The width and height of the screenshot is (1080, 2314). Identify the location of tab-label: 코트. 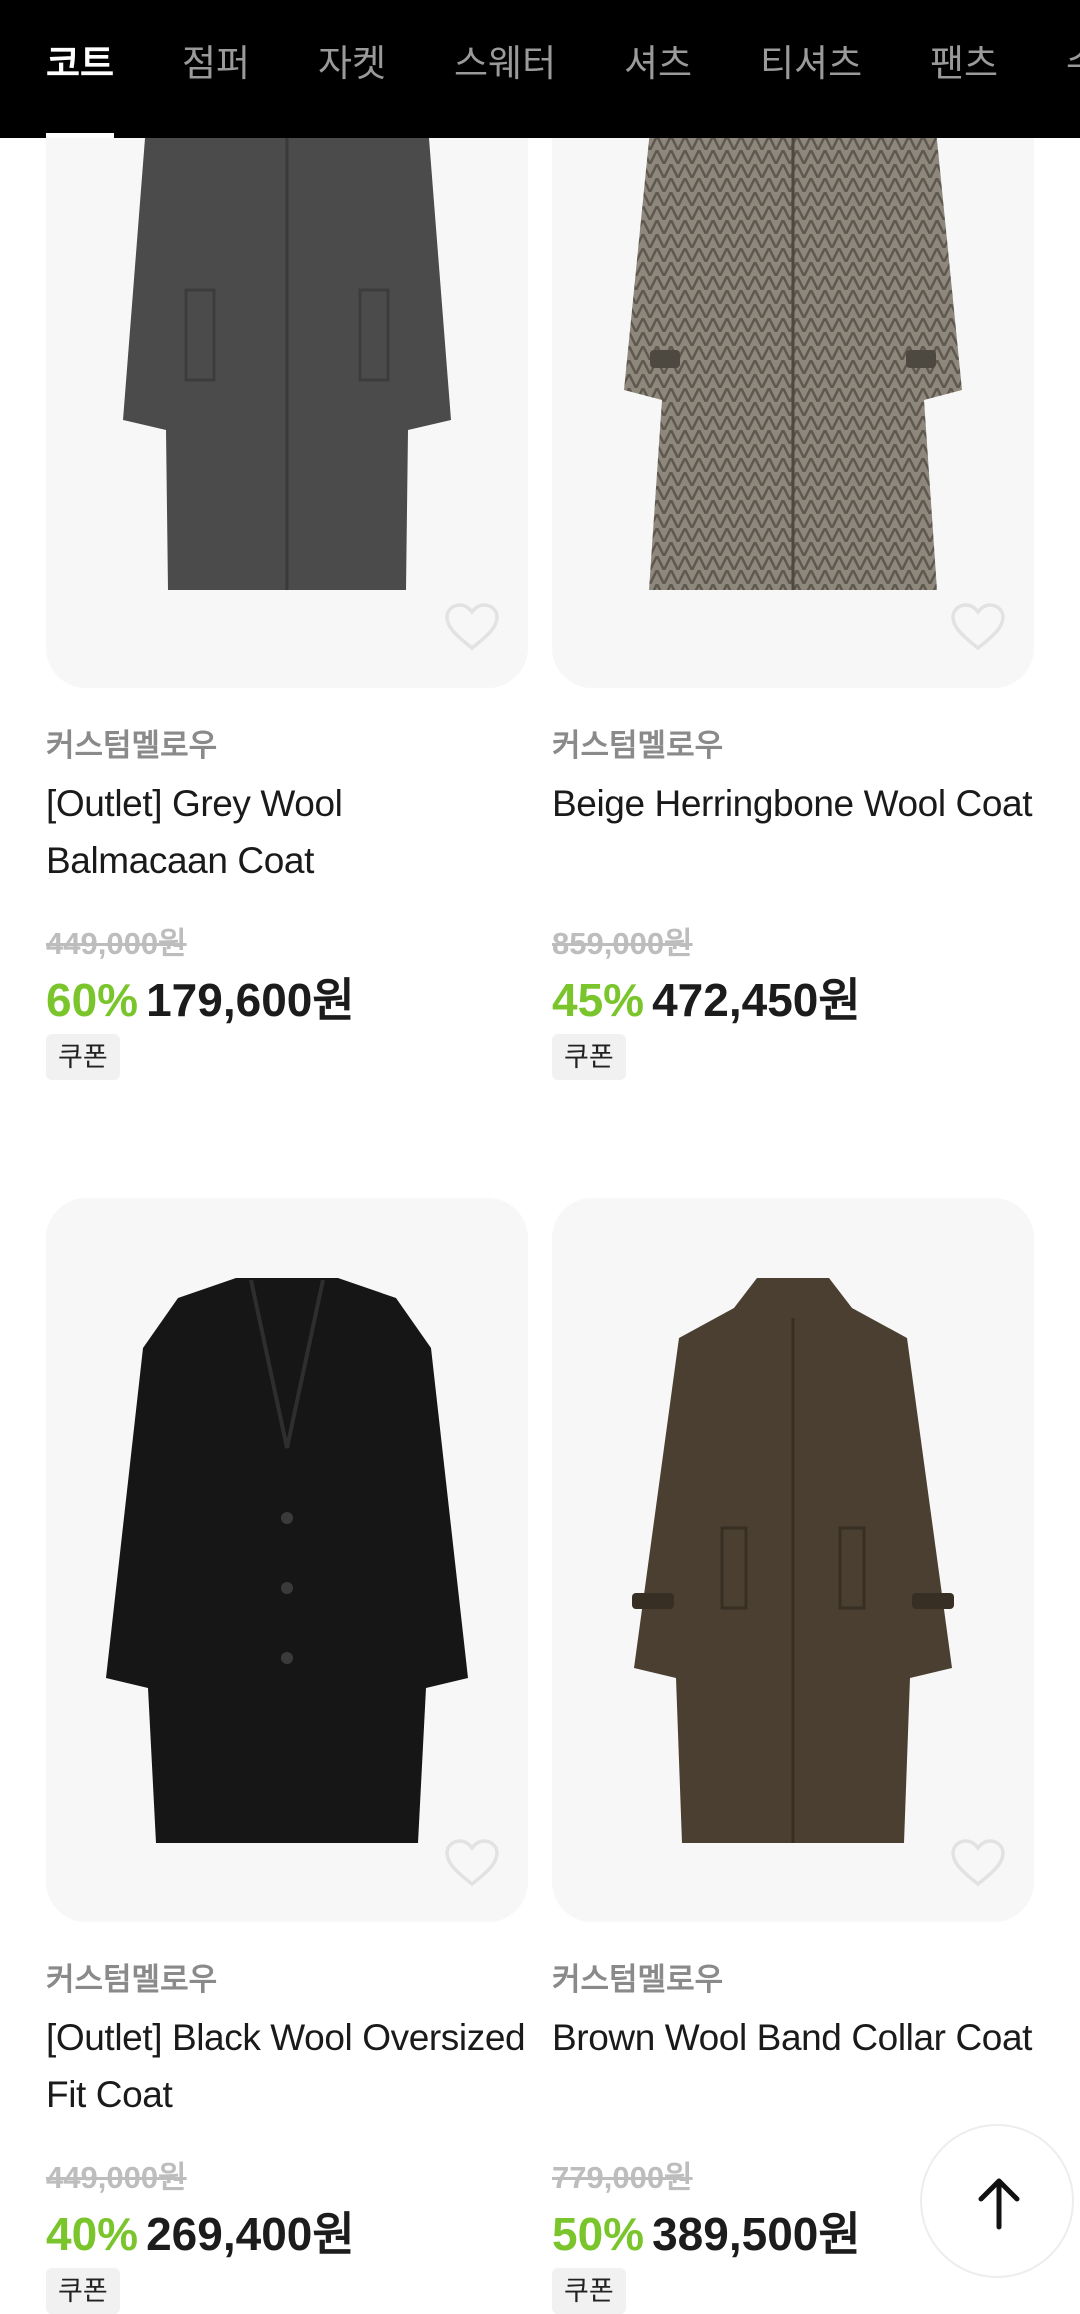
(80, 63).